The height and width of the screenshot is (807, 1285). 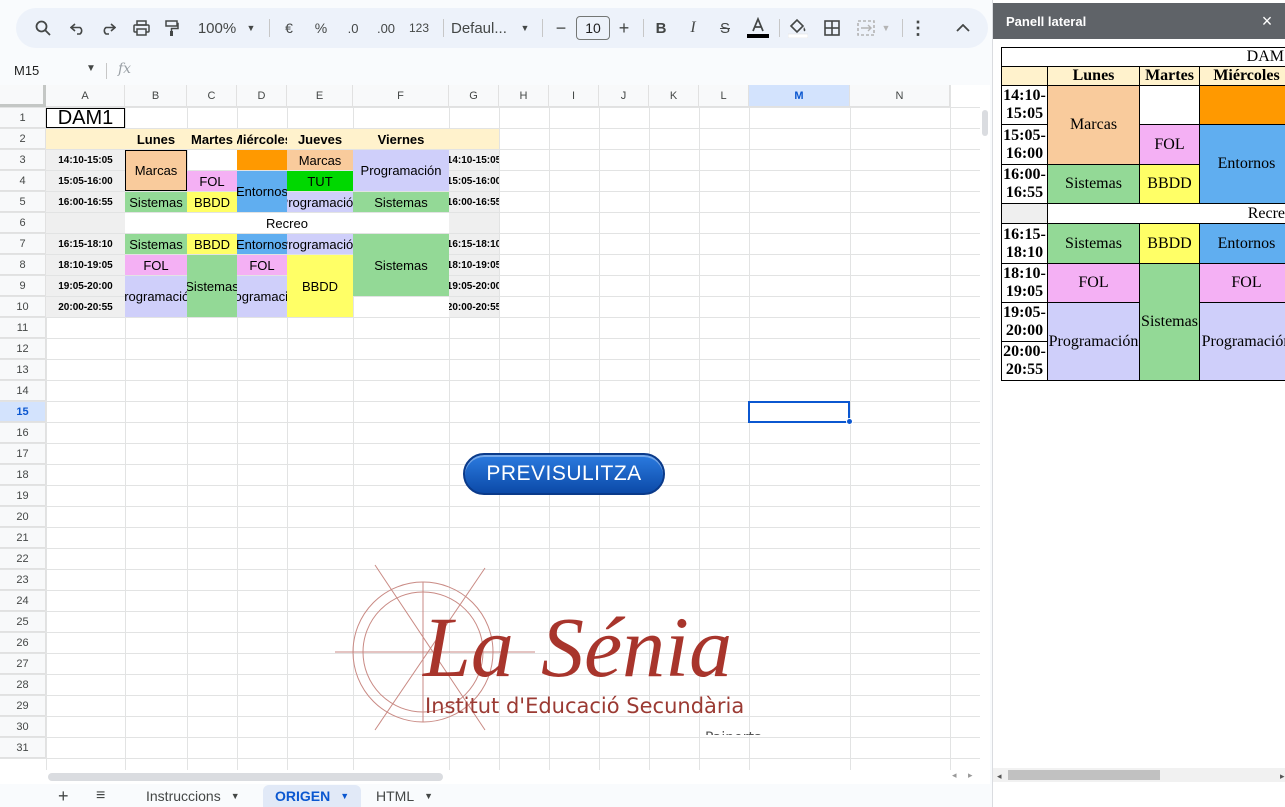 I want to click on time-slot: 19:05-20:00, so click(x=85, y=286).